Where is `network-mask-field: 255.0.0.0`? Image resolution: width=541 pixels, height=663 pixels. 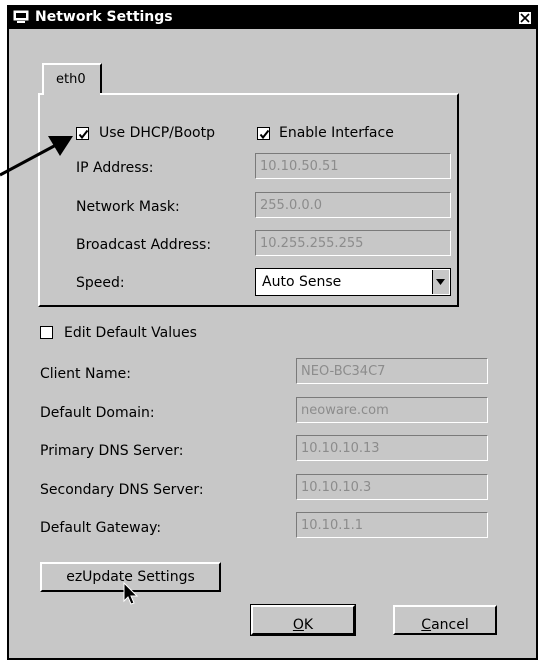 network-mask-field: 255.0.0.0 is located at coordinates (353, 205).